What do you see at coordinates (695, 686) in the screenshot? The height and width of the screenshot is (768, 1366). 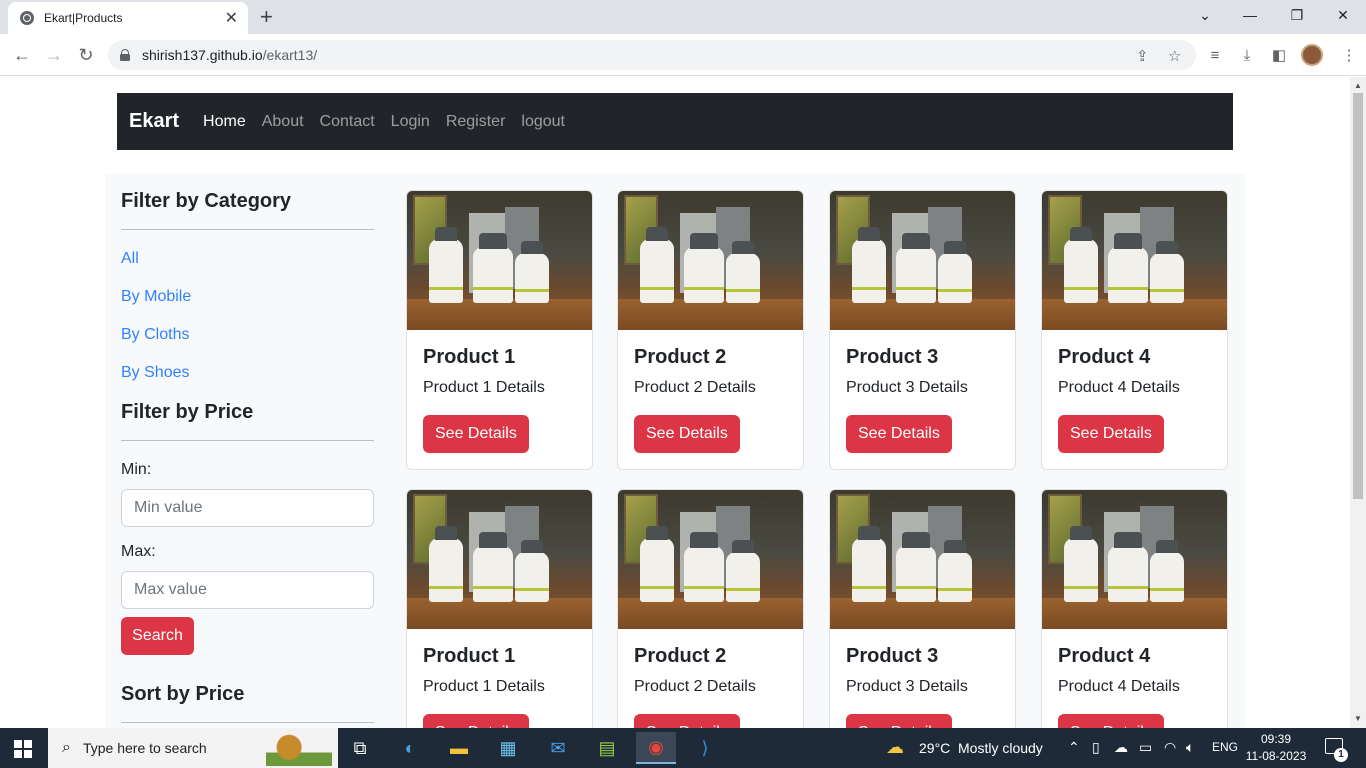 I see `product-details: Product 2 Details` at bounding box center [695, 686].